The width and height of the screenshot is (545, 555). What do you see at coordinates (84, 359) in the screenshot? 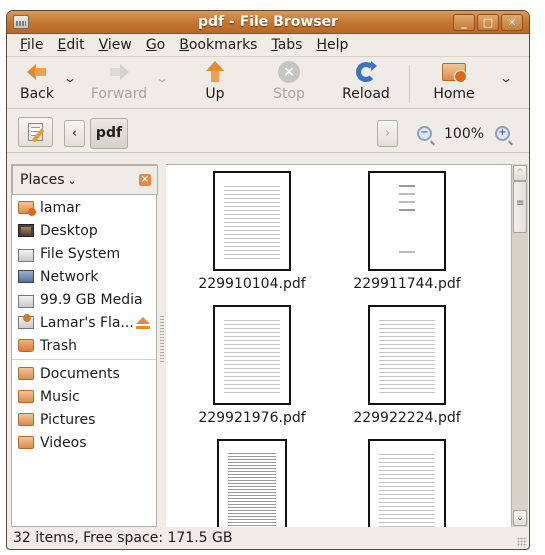
I see `places-separator` at bounding box center [84, 359].